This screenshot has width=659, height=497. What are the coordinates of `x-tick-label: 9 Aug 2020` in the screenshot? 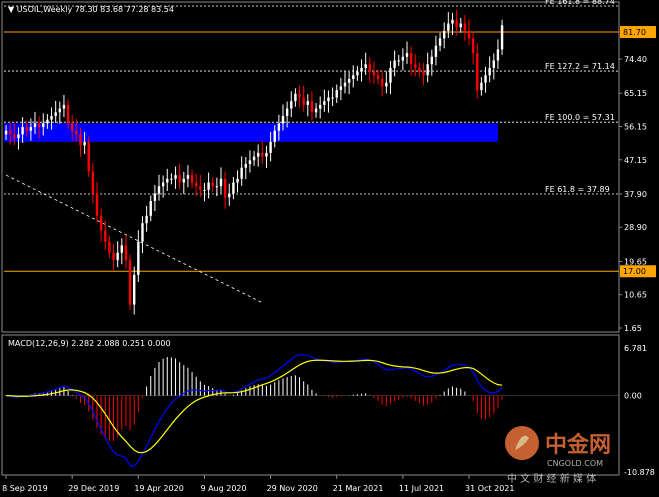 It's located at (223, 488).